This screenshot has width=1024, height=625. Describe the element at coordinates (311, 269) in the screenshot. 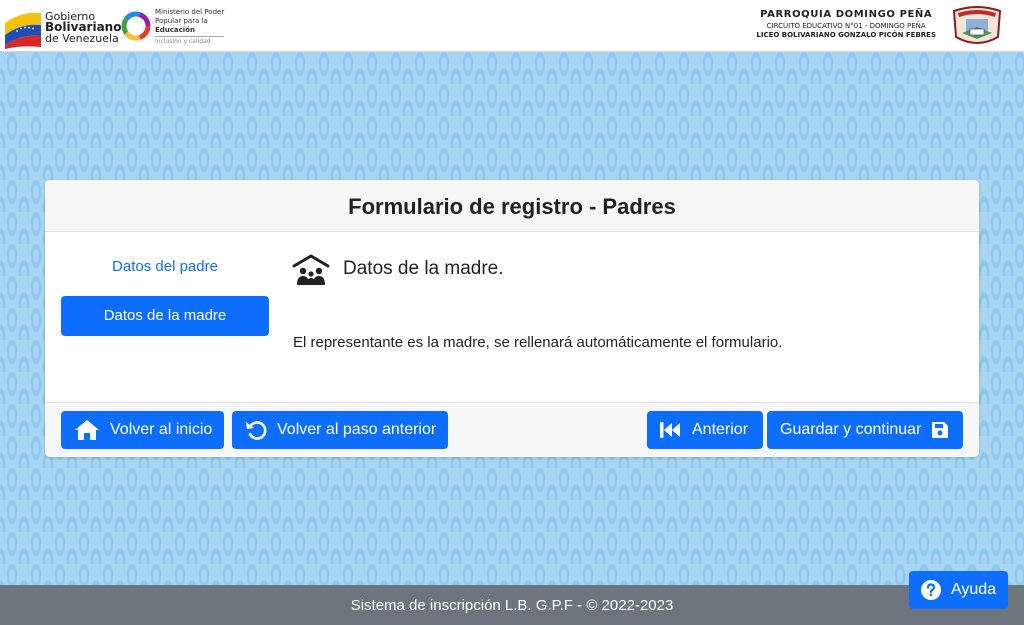

I see `family-house-icon` at that location.